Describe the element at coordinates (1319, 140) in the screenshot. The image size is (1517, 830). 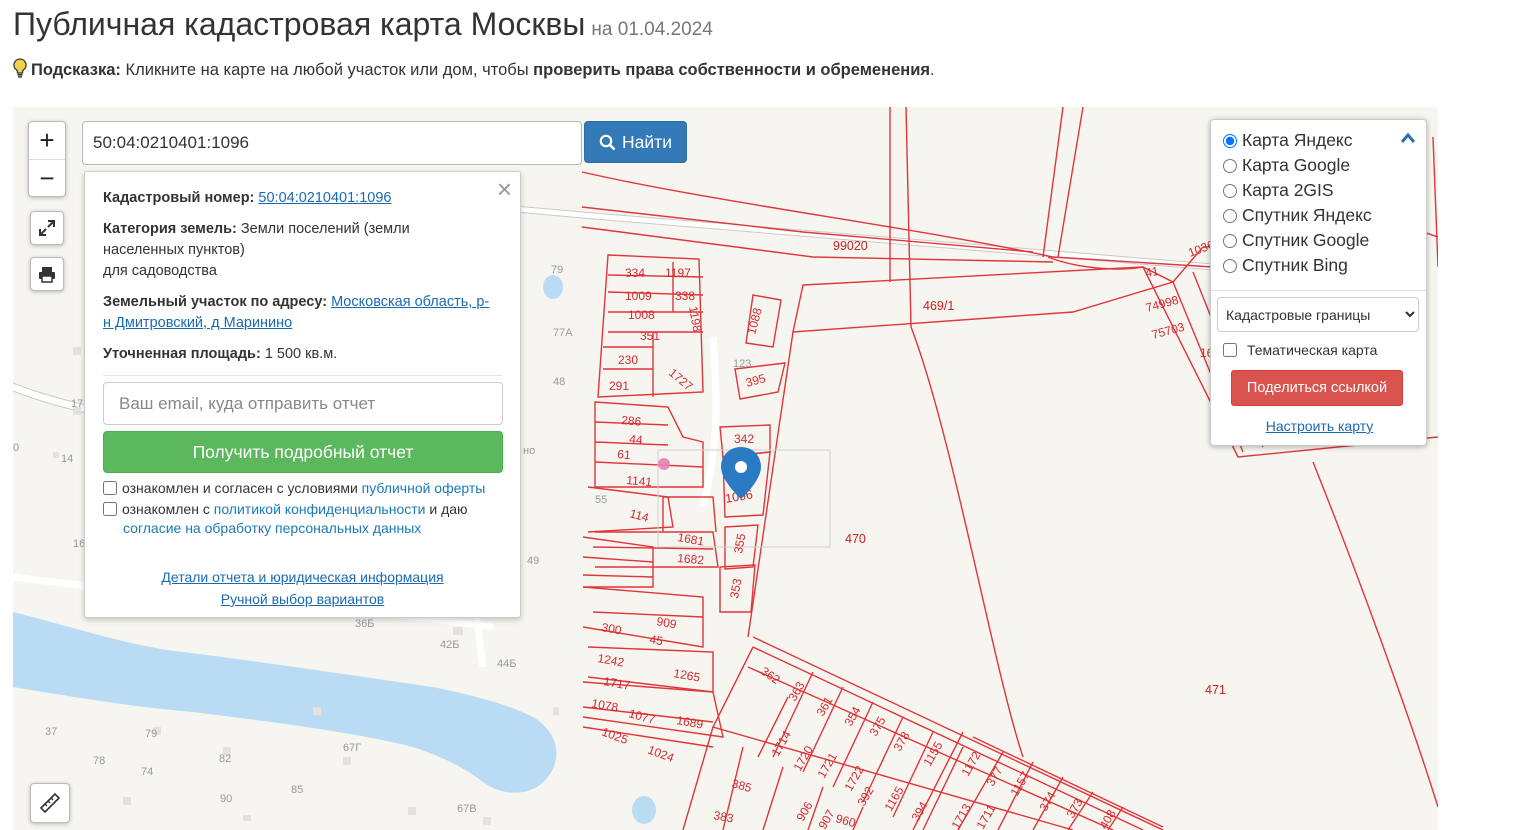
I see `basemap-option: Карта Яндекс` at that location.